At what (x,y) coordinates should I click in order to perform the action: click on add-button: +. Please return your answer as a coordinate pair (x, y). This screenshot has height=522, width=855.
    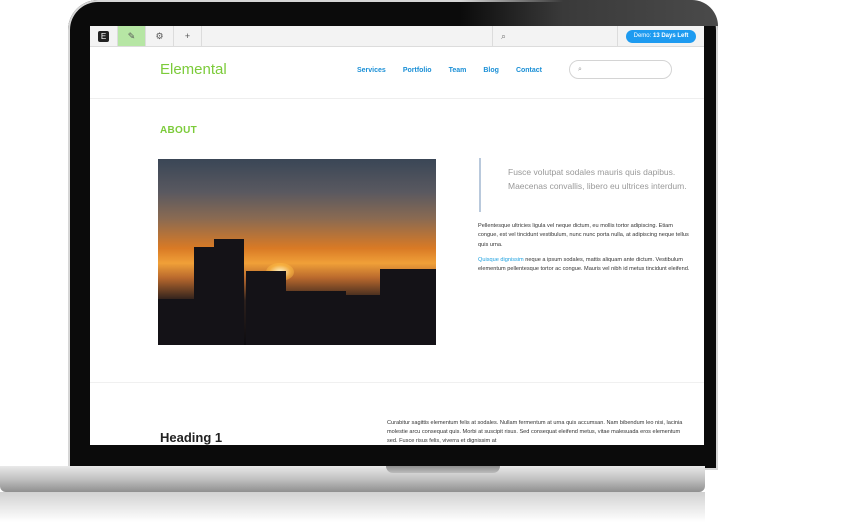
    Looking at the image, I should click on (188, 36).